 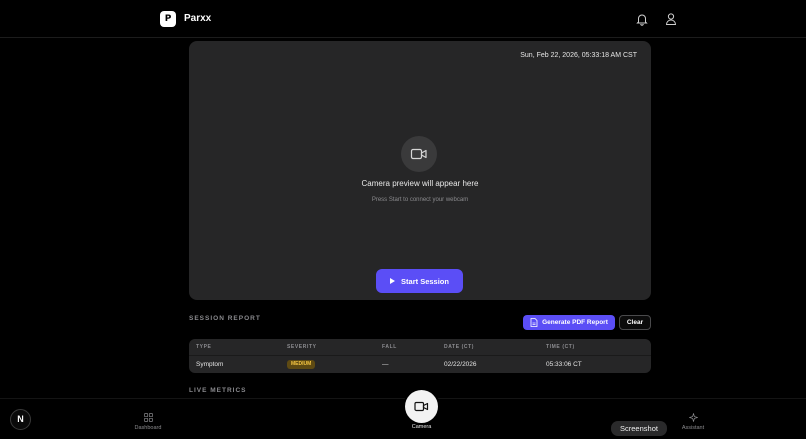 What do you see at coordinates (460, 364) in the screenshot?
I see `cell-date: 02/22/2026` at bounding box center [460, 364].